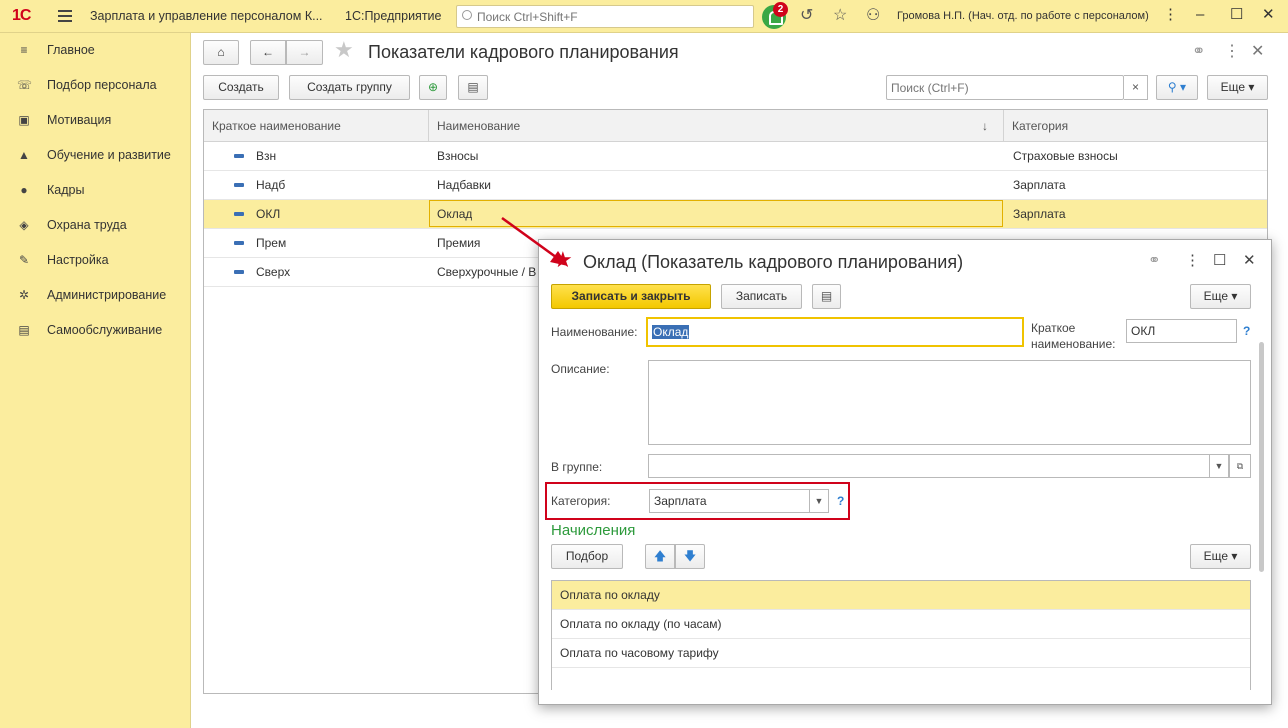 The height and width of the screenshot is (728, 1288). Describe the element at coordinates (806, 16) in the screenshot. I see `history-icon: ↺` at that location.